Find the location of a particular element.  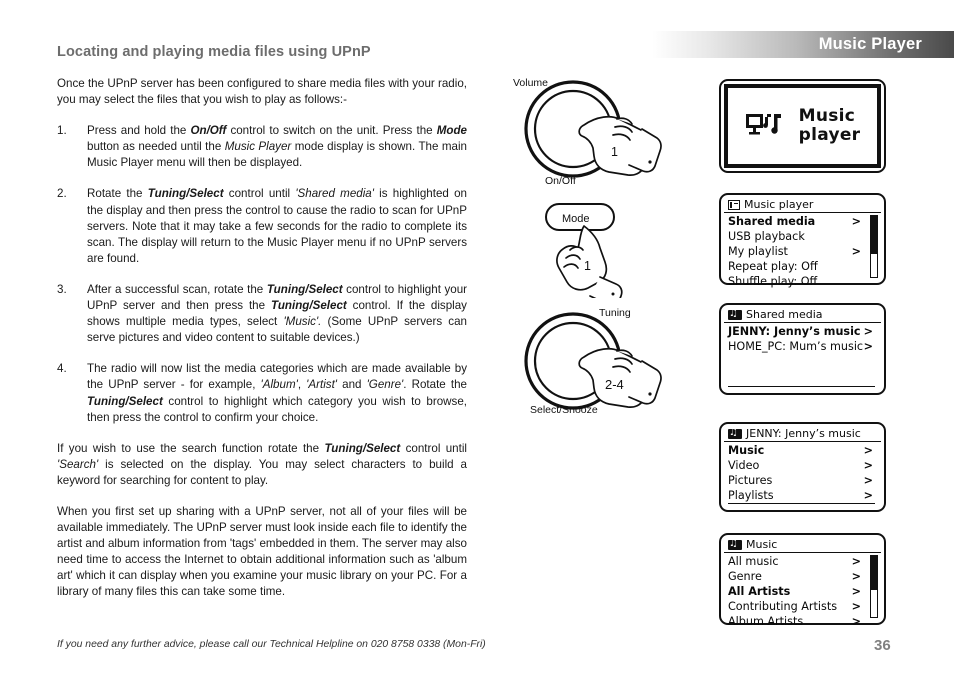

menu-row-label: Album Artists is located at coordinates (766, 621).